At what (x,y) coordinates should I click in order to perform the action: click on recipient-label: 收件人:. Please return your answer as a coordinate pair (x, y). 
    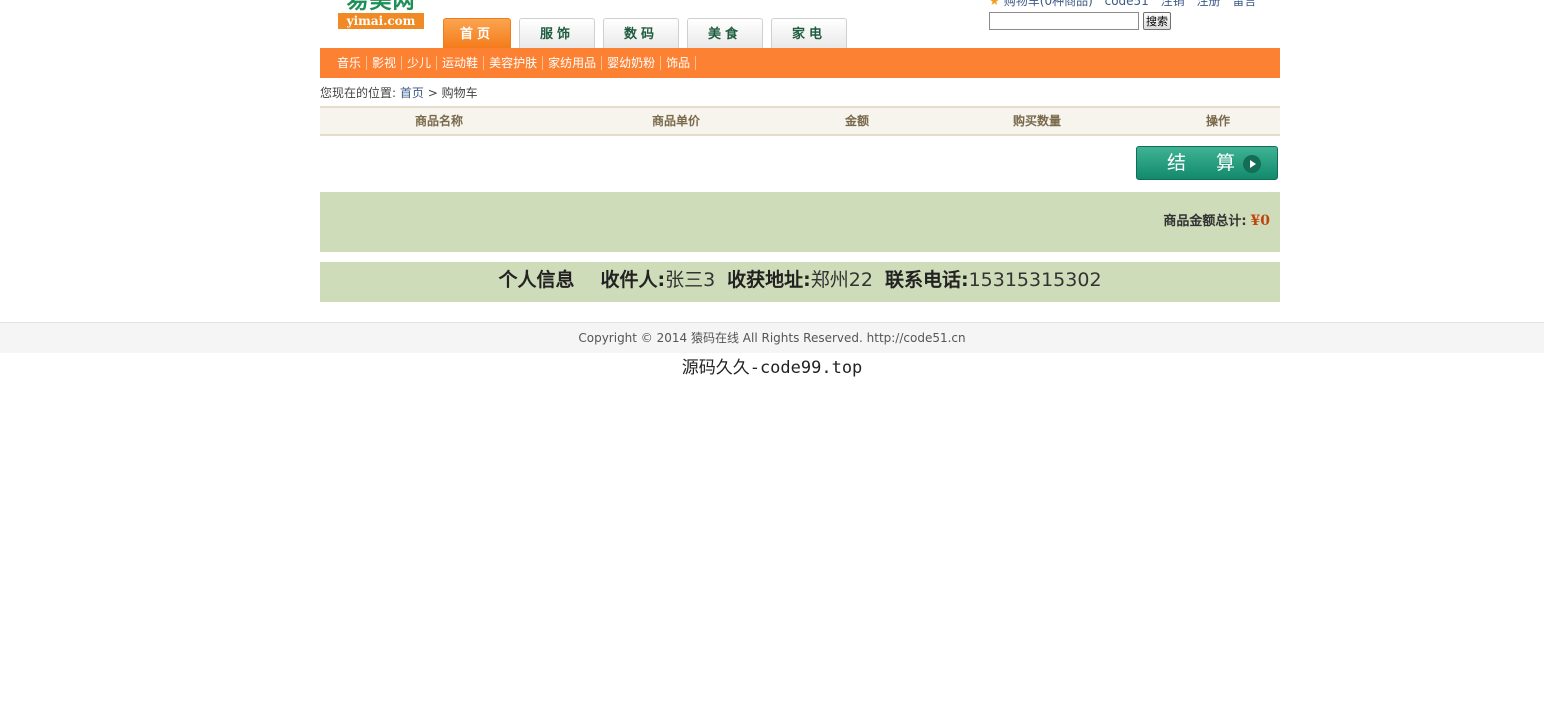
    Looking at the image, I should click on (633, 280).